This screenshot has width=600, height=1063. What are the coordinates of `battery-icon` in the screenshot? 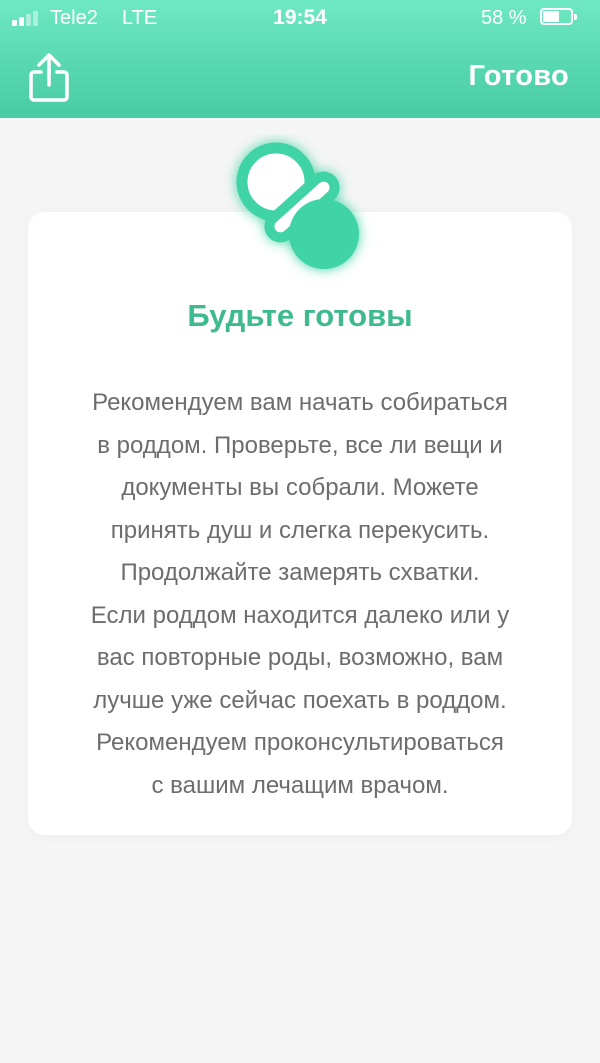 It's located at (559, 17).